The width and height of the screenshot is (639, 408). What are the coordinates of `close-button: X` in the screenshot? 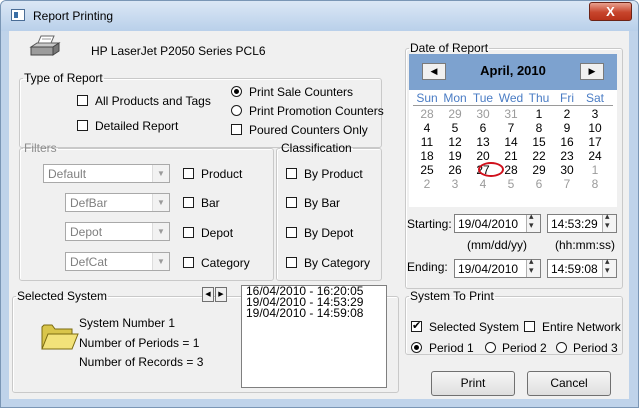 It's located at (610, 11).